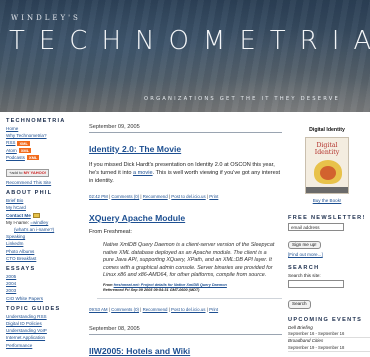 The image size is (370, 357). Describe the element at coordinates (316, 227) in the screenshot. I see `email-field` at that location.